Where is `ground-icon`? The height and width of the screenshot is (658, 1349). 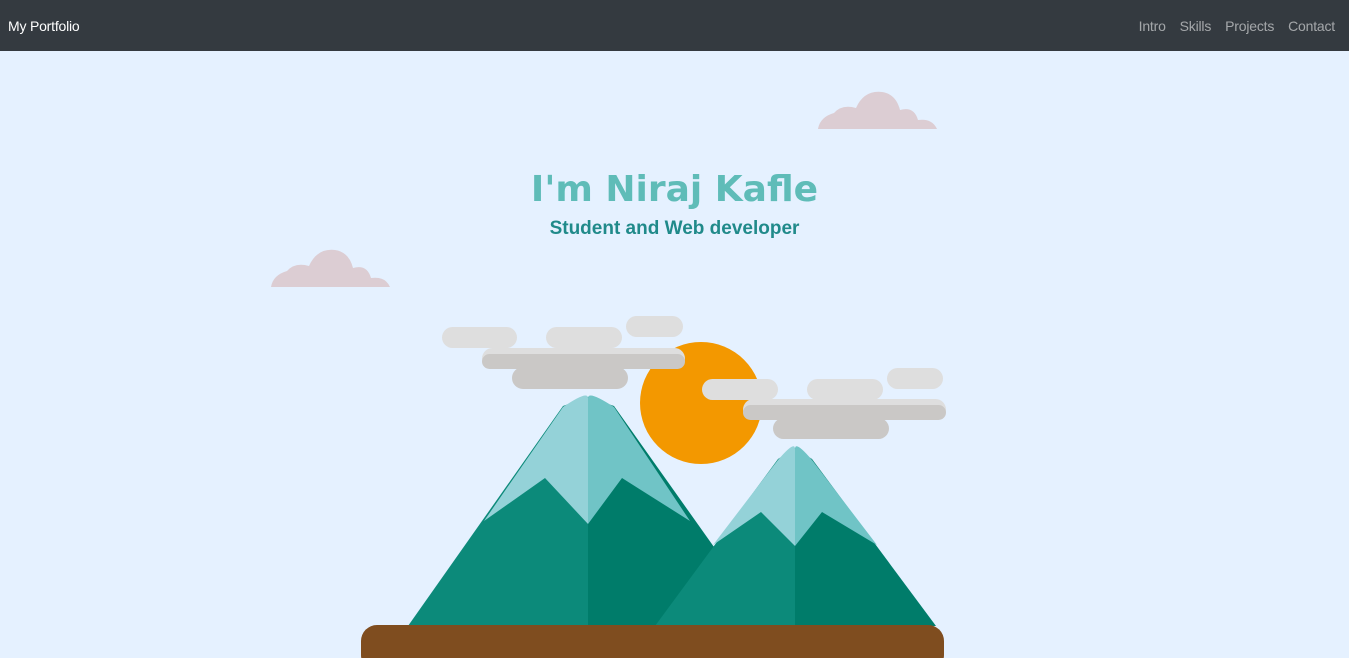
ground-icon is located at coordinates (652, 641).